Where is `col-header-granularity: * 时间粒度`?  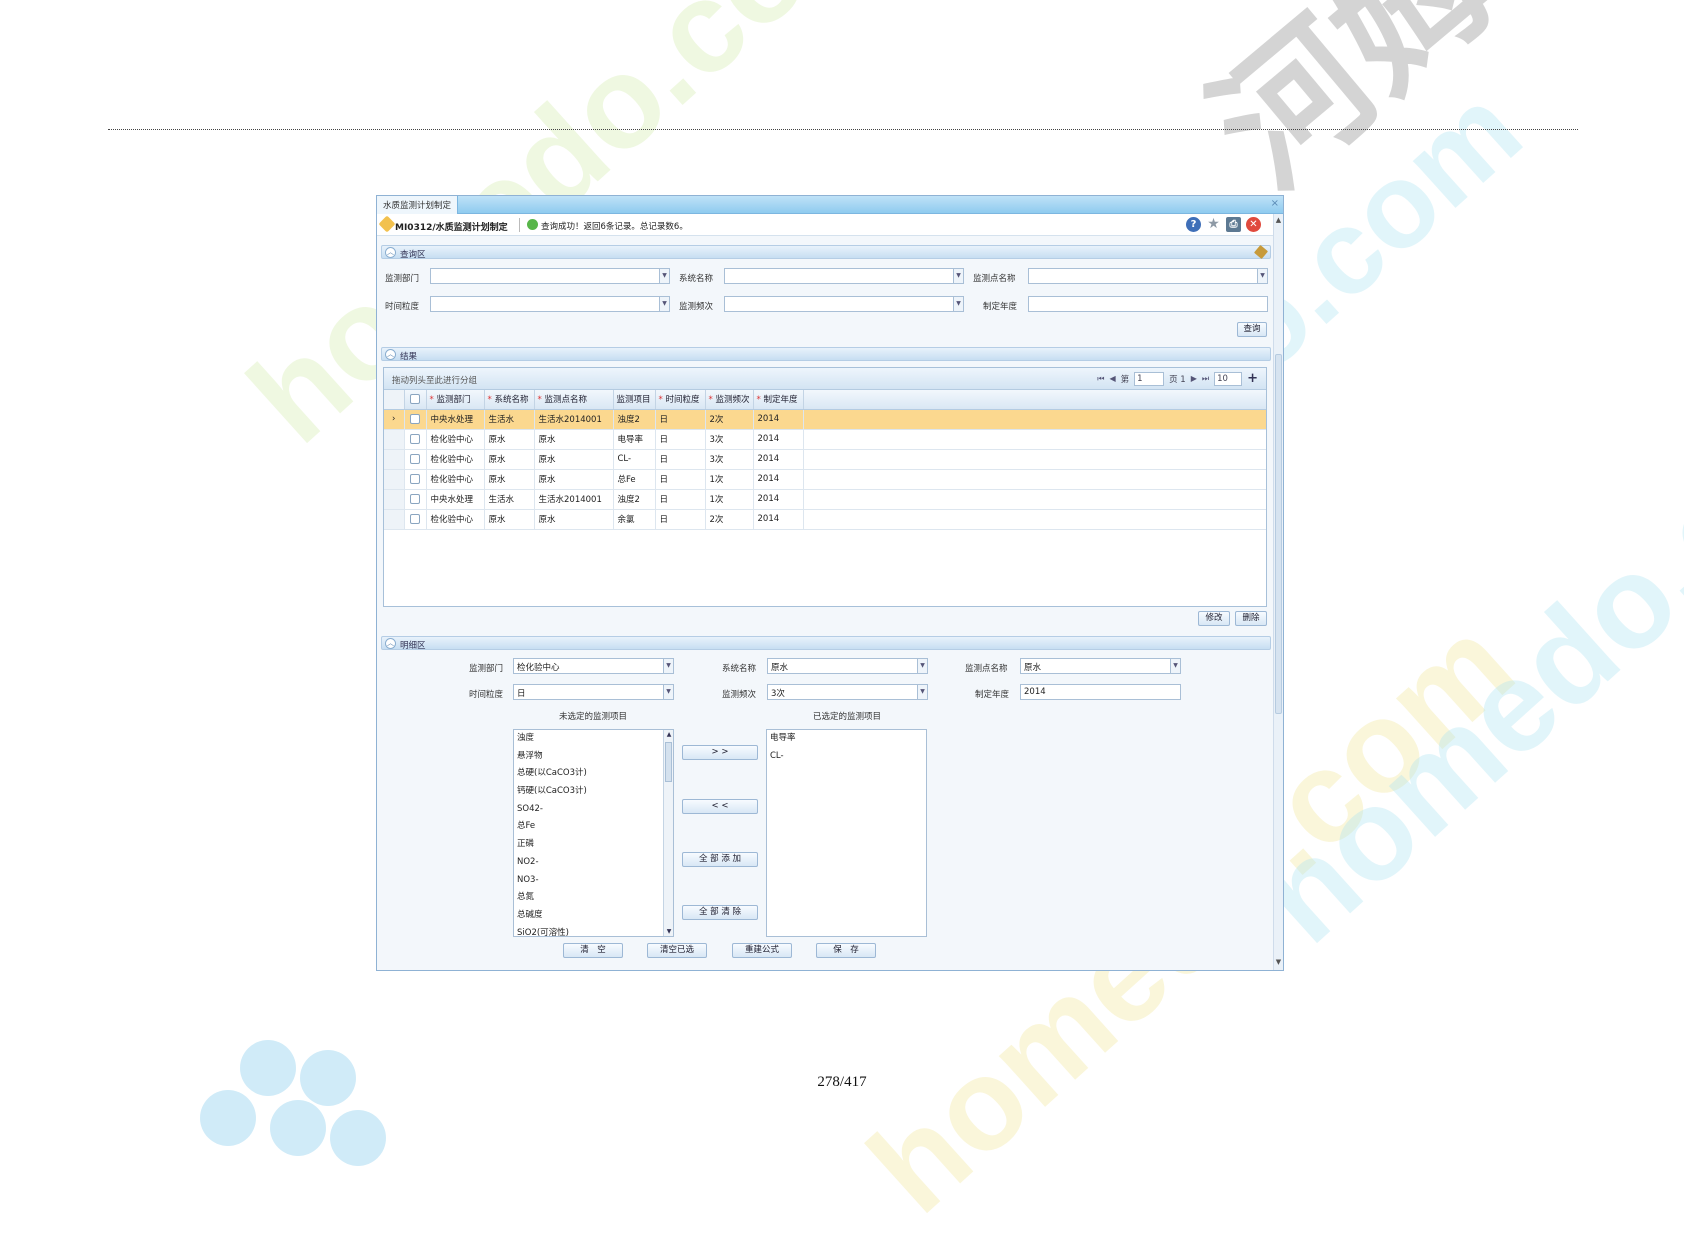 col-header-granularity: * 时间粒度 is located at coordinates (680, 400).